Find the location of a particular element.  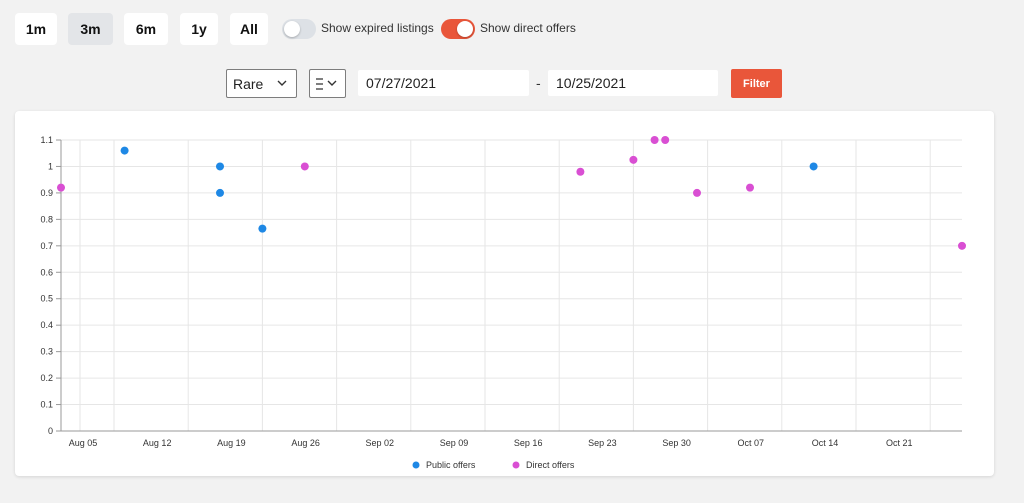

x-tick-label: Sep 02 is located at coordinates (380, 443).